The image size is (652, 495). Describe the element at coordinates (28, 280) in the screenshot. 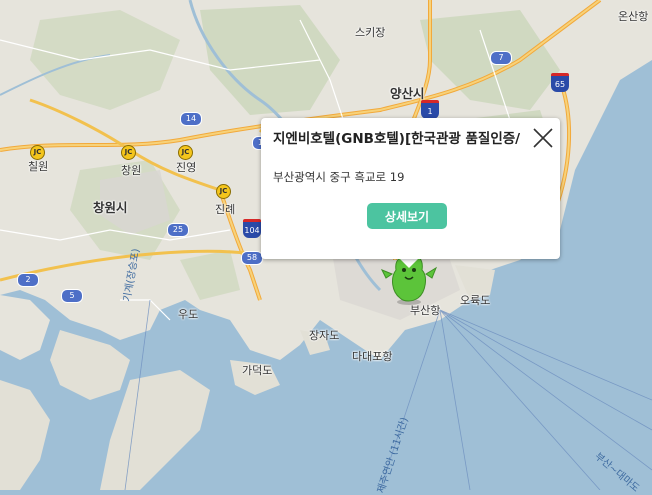

I see `route-number: 2` at that location.